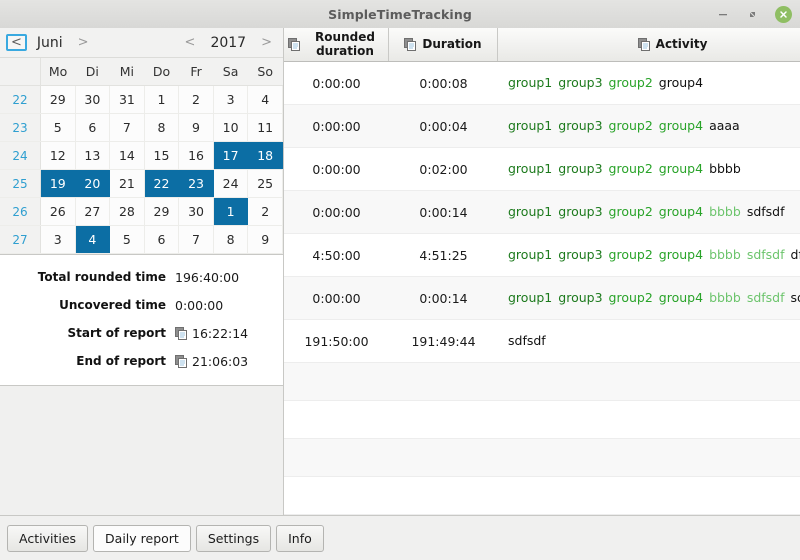 The height and width of the screenshot is (560, 800). What do you see at coordinates (58, 183) in the screenshot?
I see `calendar-day-selected: 19` at bounding box center [58, 183].